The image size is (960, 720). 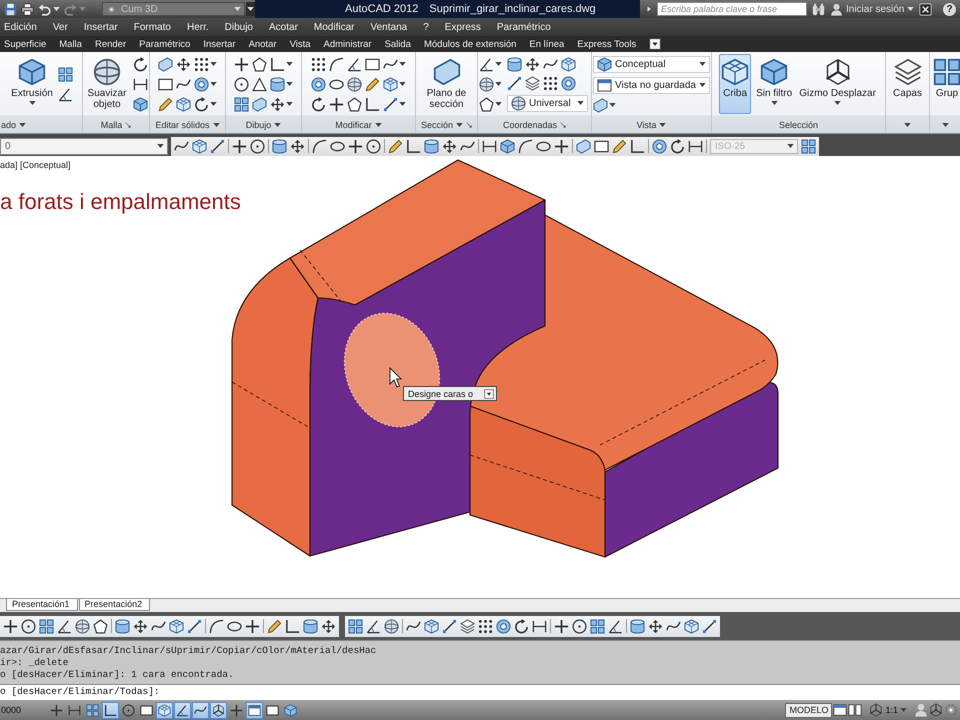 What do you see at coordinates (651, 64) in the screenshot?
I see `dropdown: Conceptual` at bounding box center [651, 64].